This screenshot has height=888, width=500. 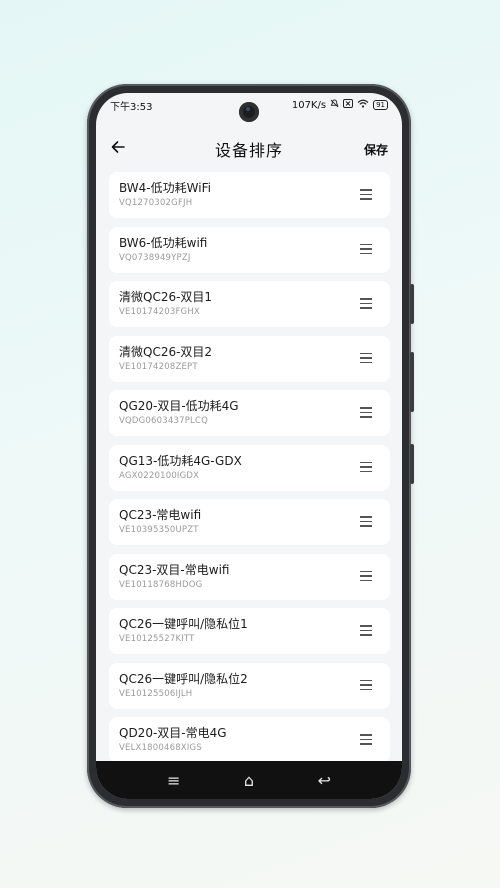 I want to click on arrow-left-icon, so click(x=118, y=147).